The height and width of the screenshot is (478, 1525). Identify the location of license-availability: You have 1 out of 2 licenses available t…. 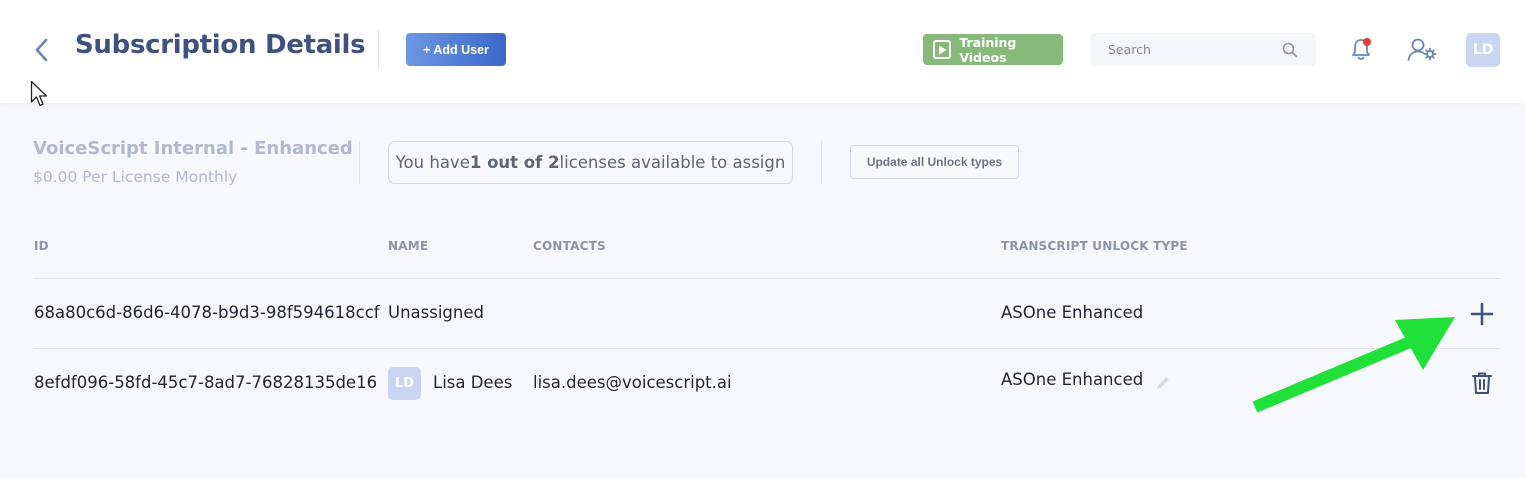
(590, 162).